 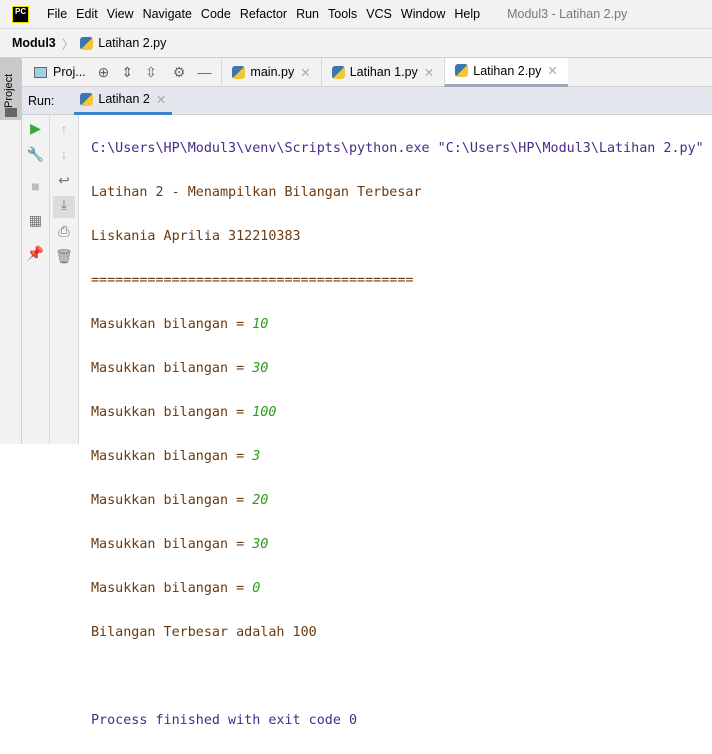 What do you see at coordinates (367, 101) in the screenshot?
I see `run-tool-header: Run: Latihan 2 ✕` at bounding box center [367, 101].